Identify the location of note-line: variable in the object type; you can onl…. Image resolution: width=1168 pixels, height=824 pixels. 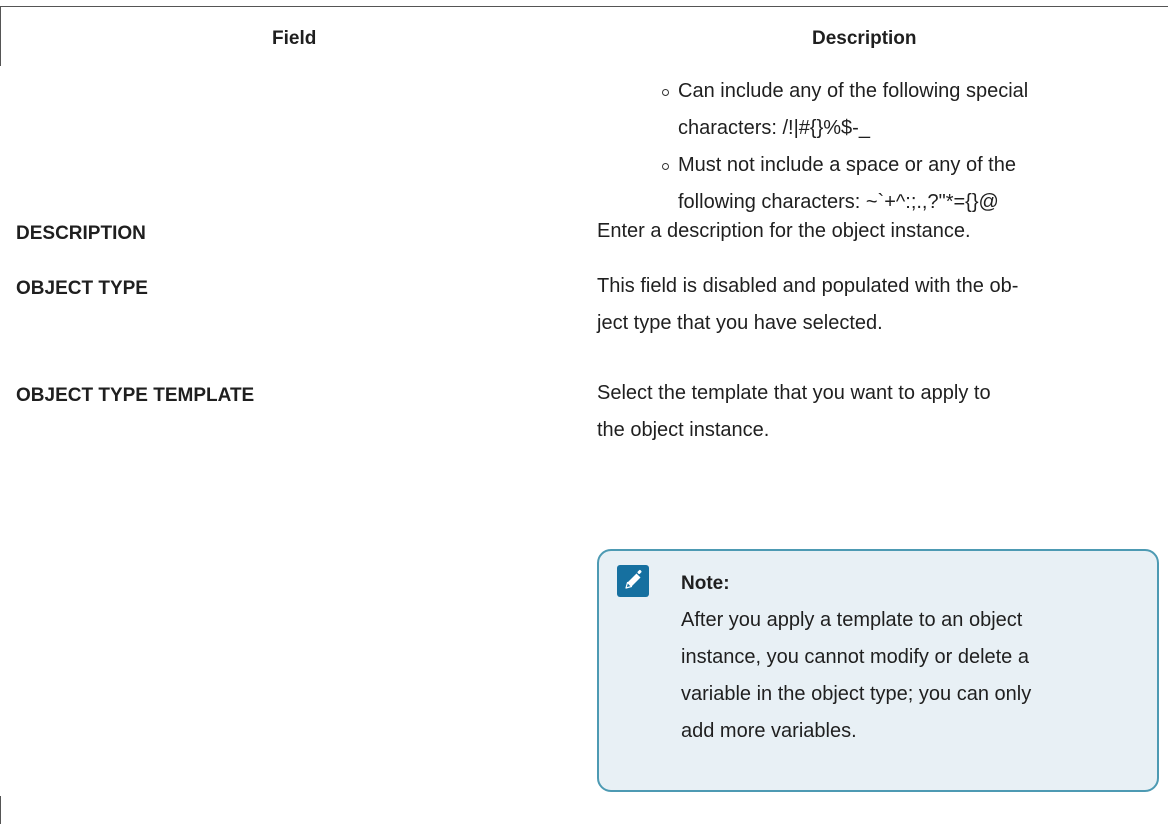
(856, 694).